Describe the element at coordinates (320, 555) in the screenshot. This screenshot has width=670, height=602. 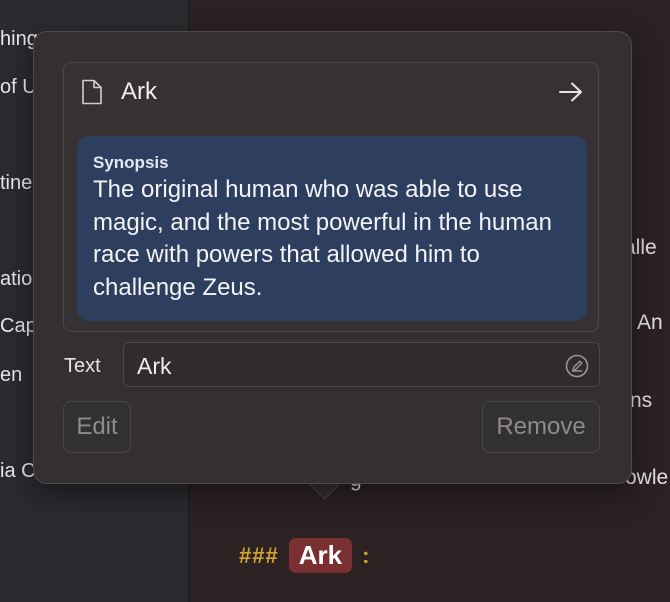
I see `selected-link-tag: Ark` at that location.